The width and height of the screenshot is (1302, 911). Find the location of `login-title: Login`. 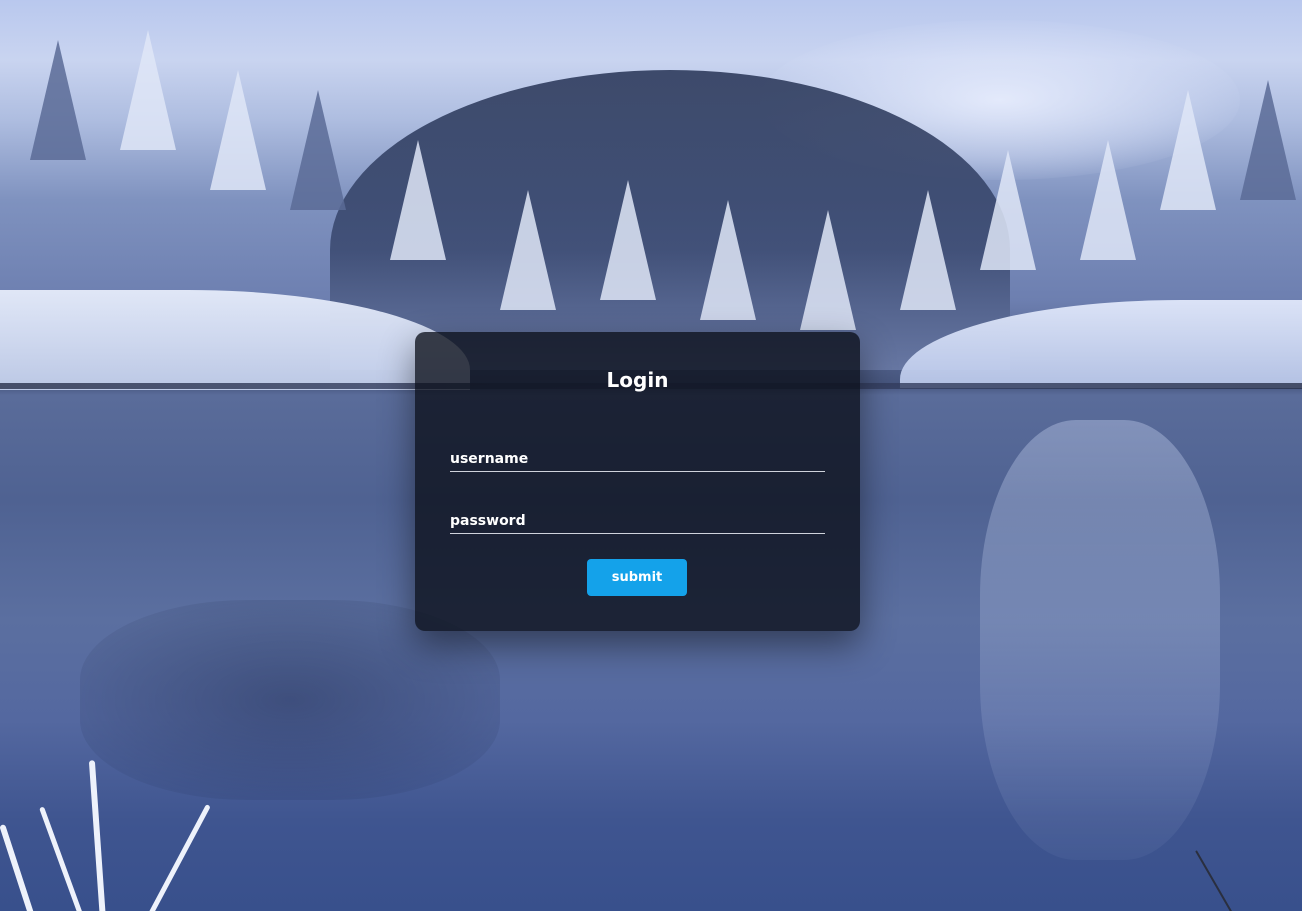

login-title: Login is located at coordinates (637, 380).